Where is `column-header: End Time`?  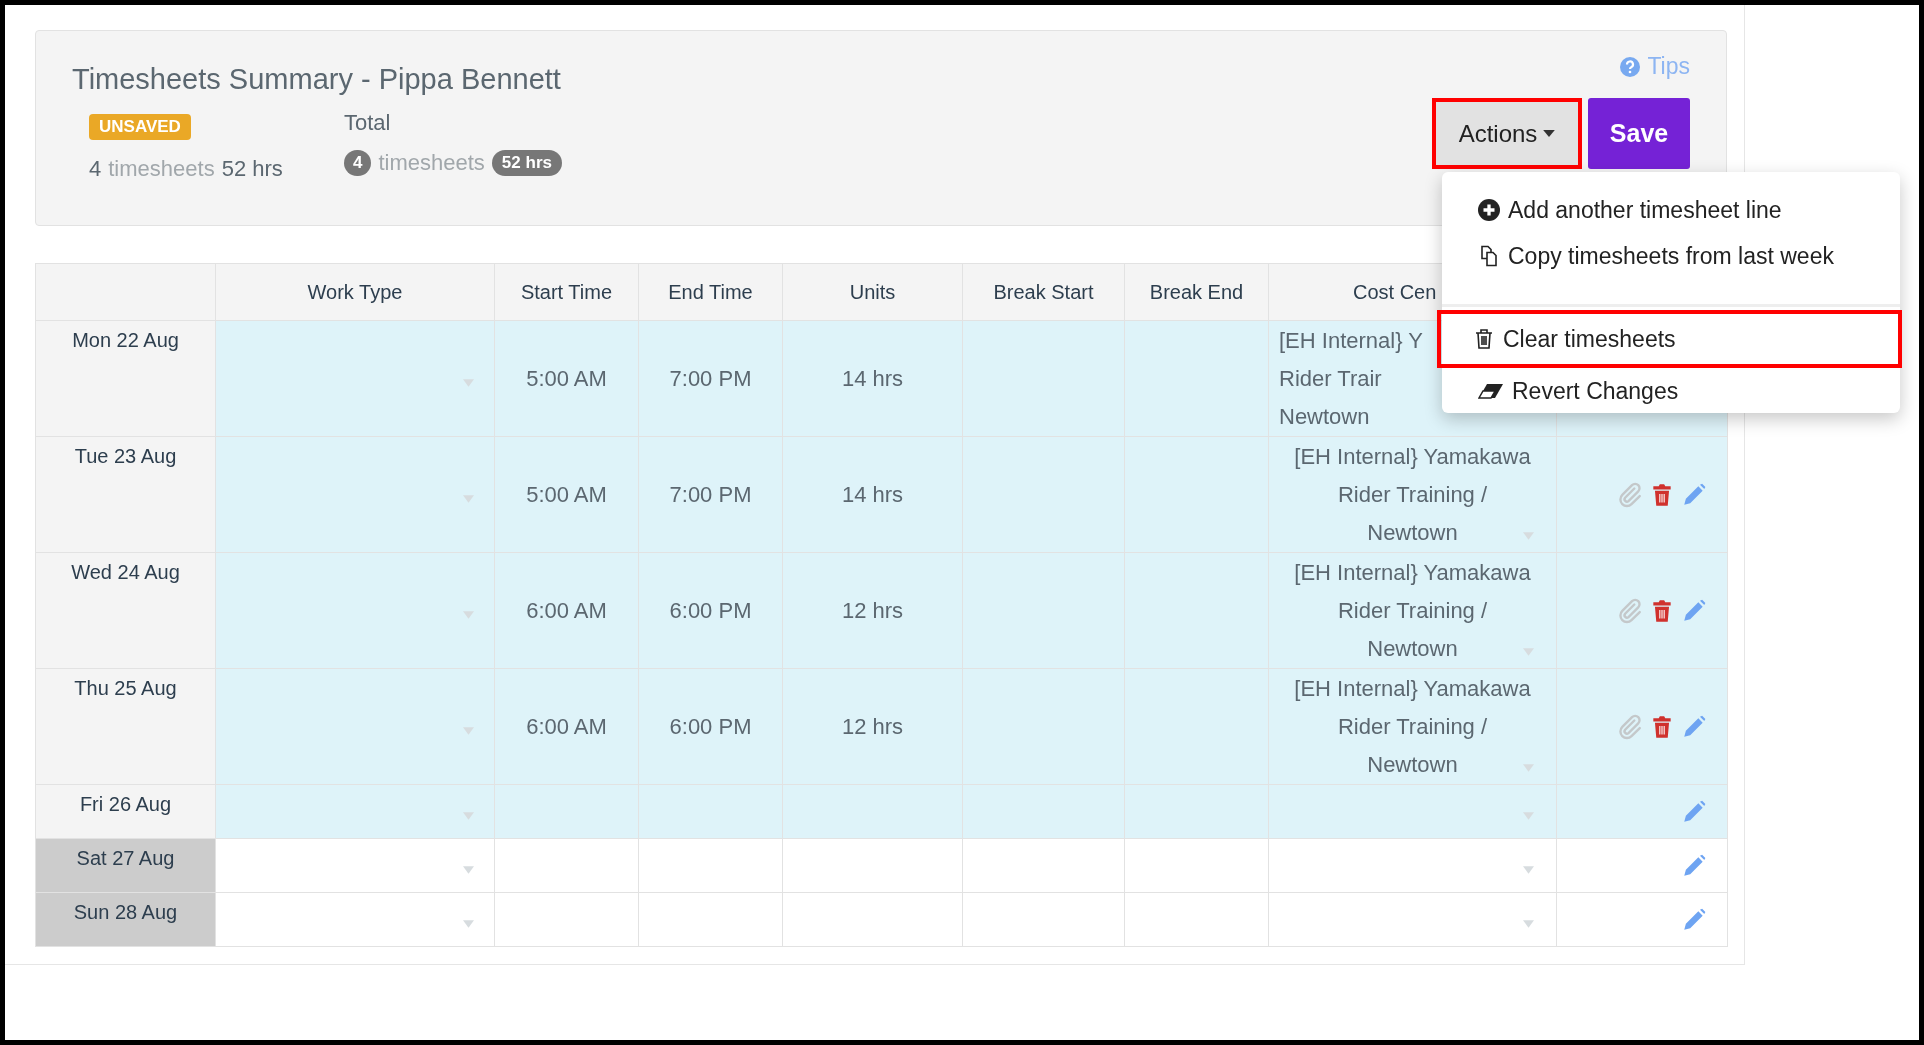
column-header: End Time is located at coordinates (710, 292).